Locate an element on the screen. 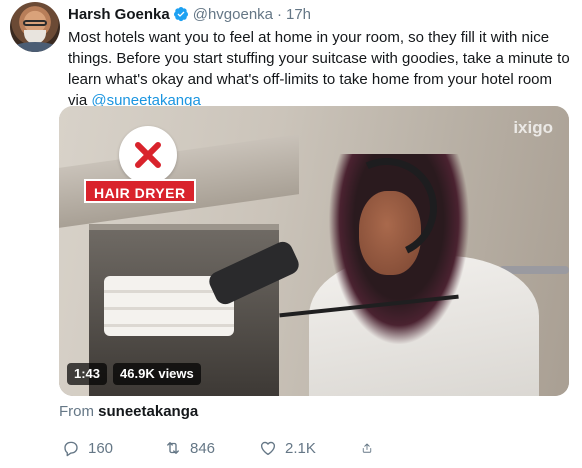 This screenshot has height=468, width=582. avatar-glasses is located at coordinates (35, 23).